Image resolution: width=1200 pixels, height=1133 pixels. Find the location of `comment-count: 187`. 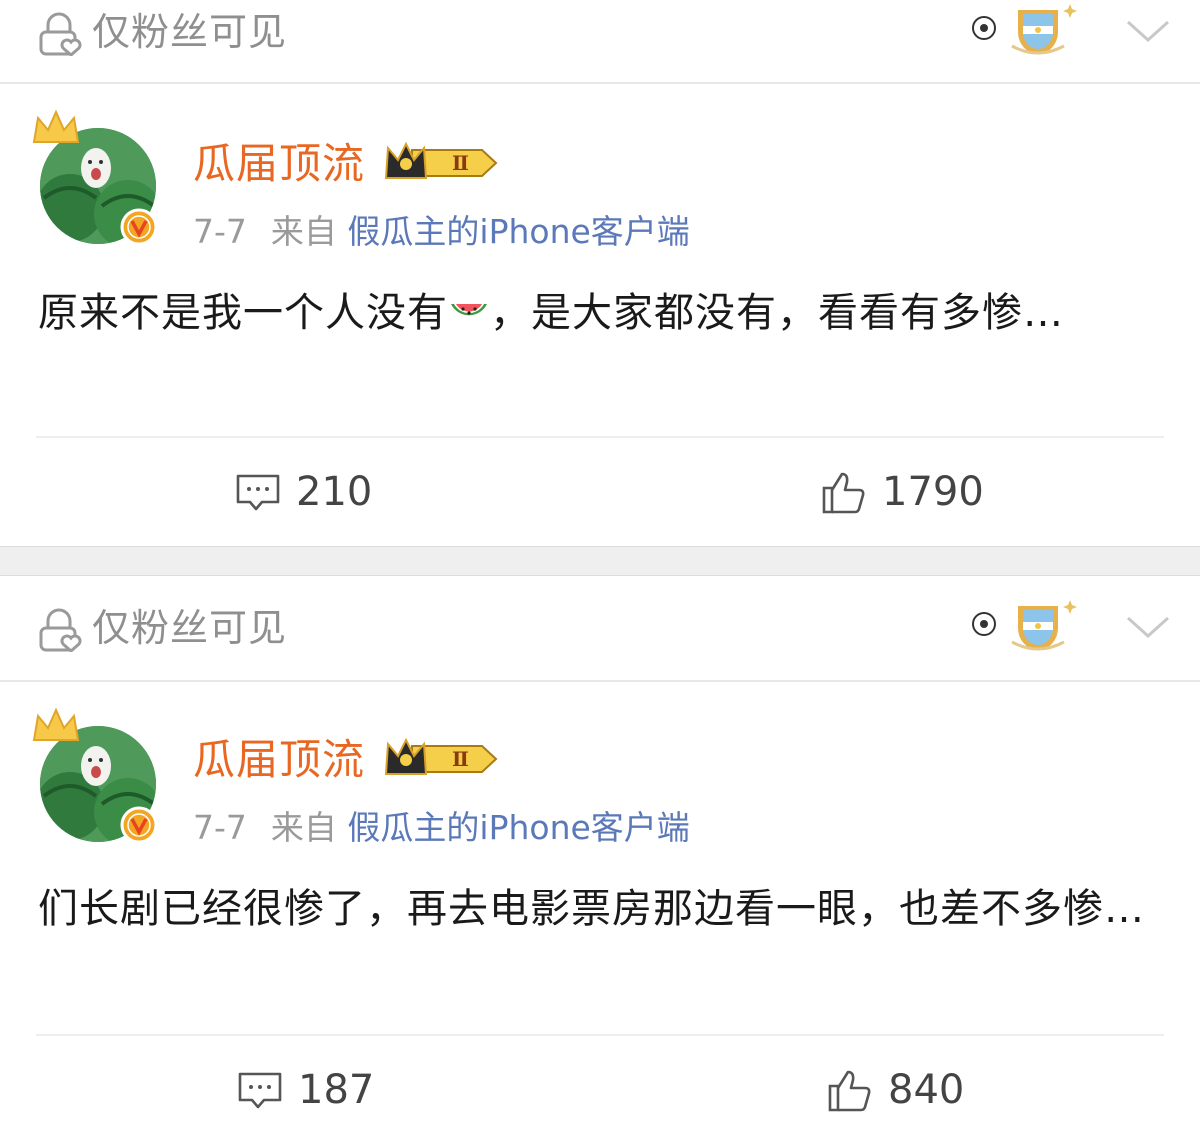

comment-count: 187 is located at coordinates (336, 1090).